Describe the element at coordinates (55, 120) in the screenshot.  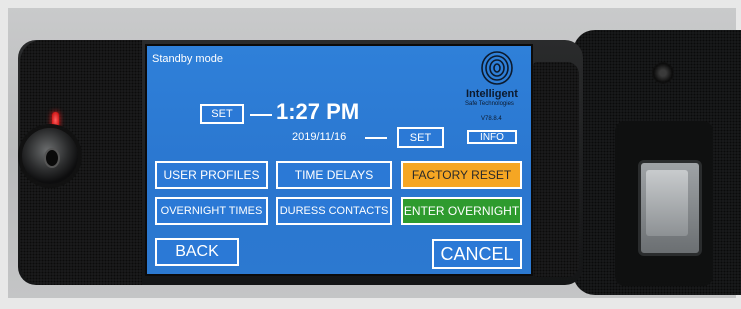
I see `status-led` at that location.